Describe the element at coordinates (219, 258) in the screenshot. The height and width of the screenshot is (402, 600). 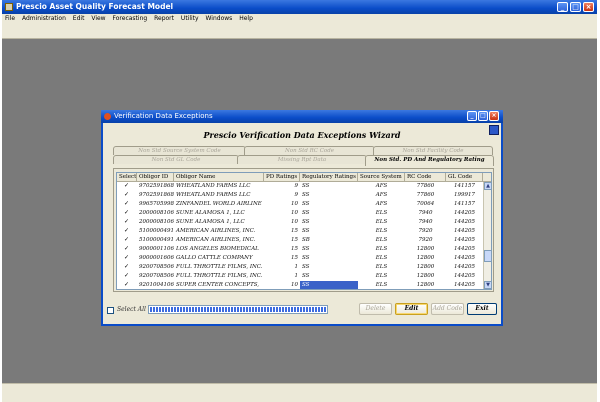
I see `obligor-name-cell: GALLO CATTLE COMPANY` at that location.